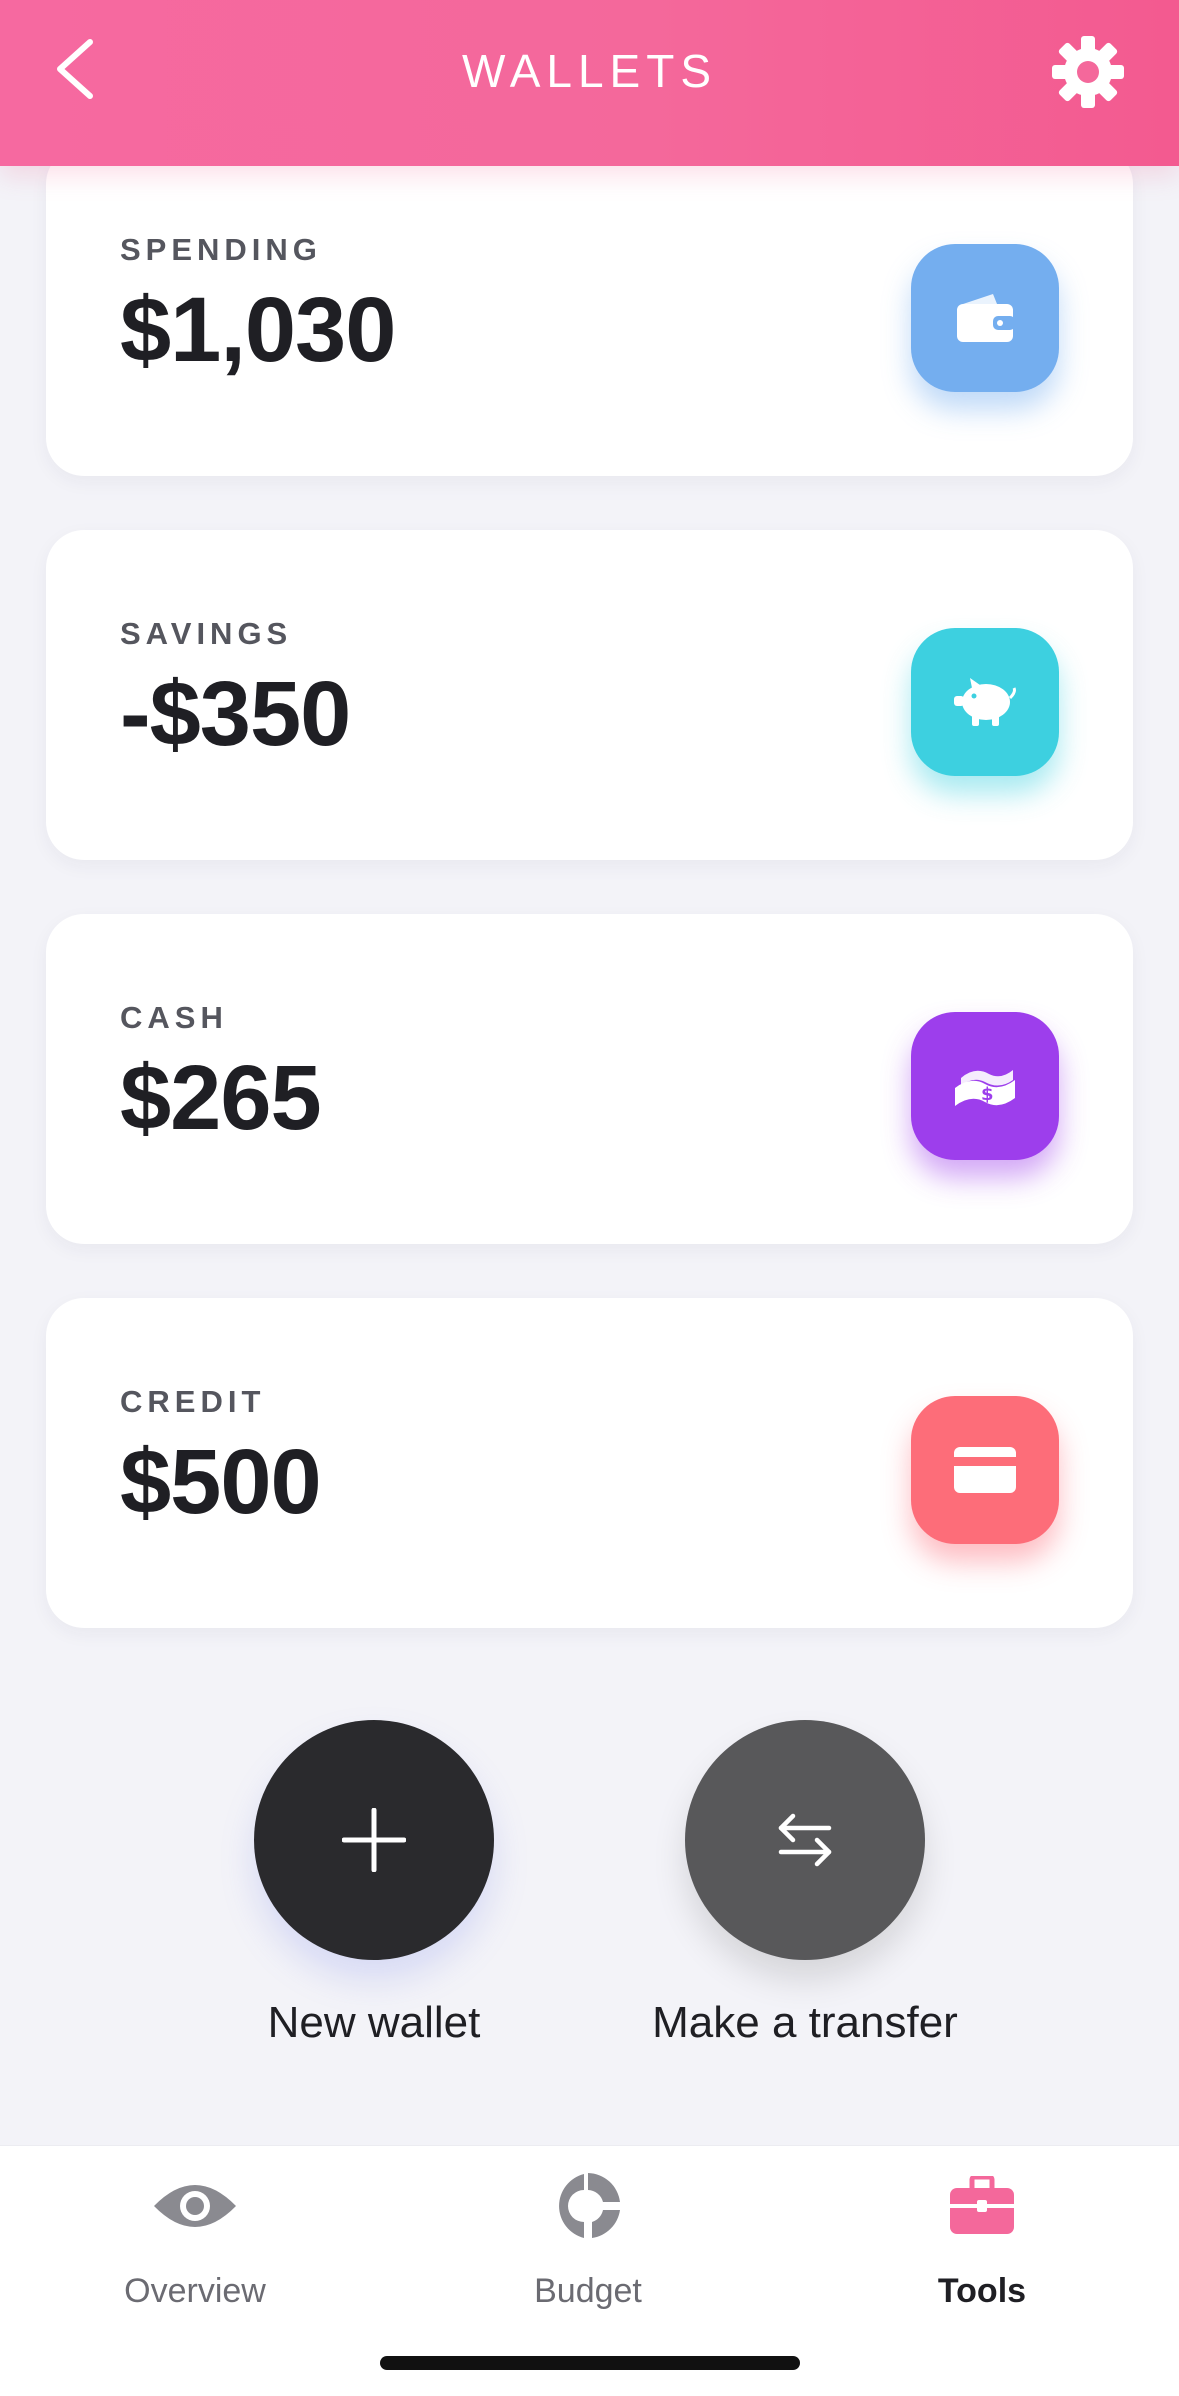  I want to click on cash-icon: $, so click(985, 1088).